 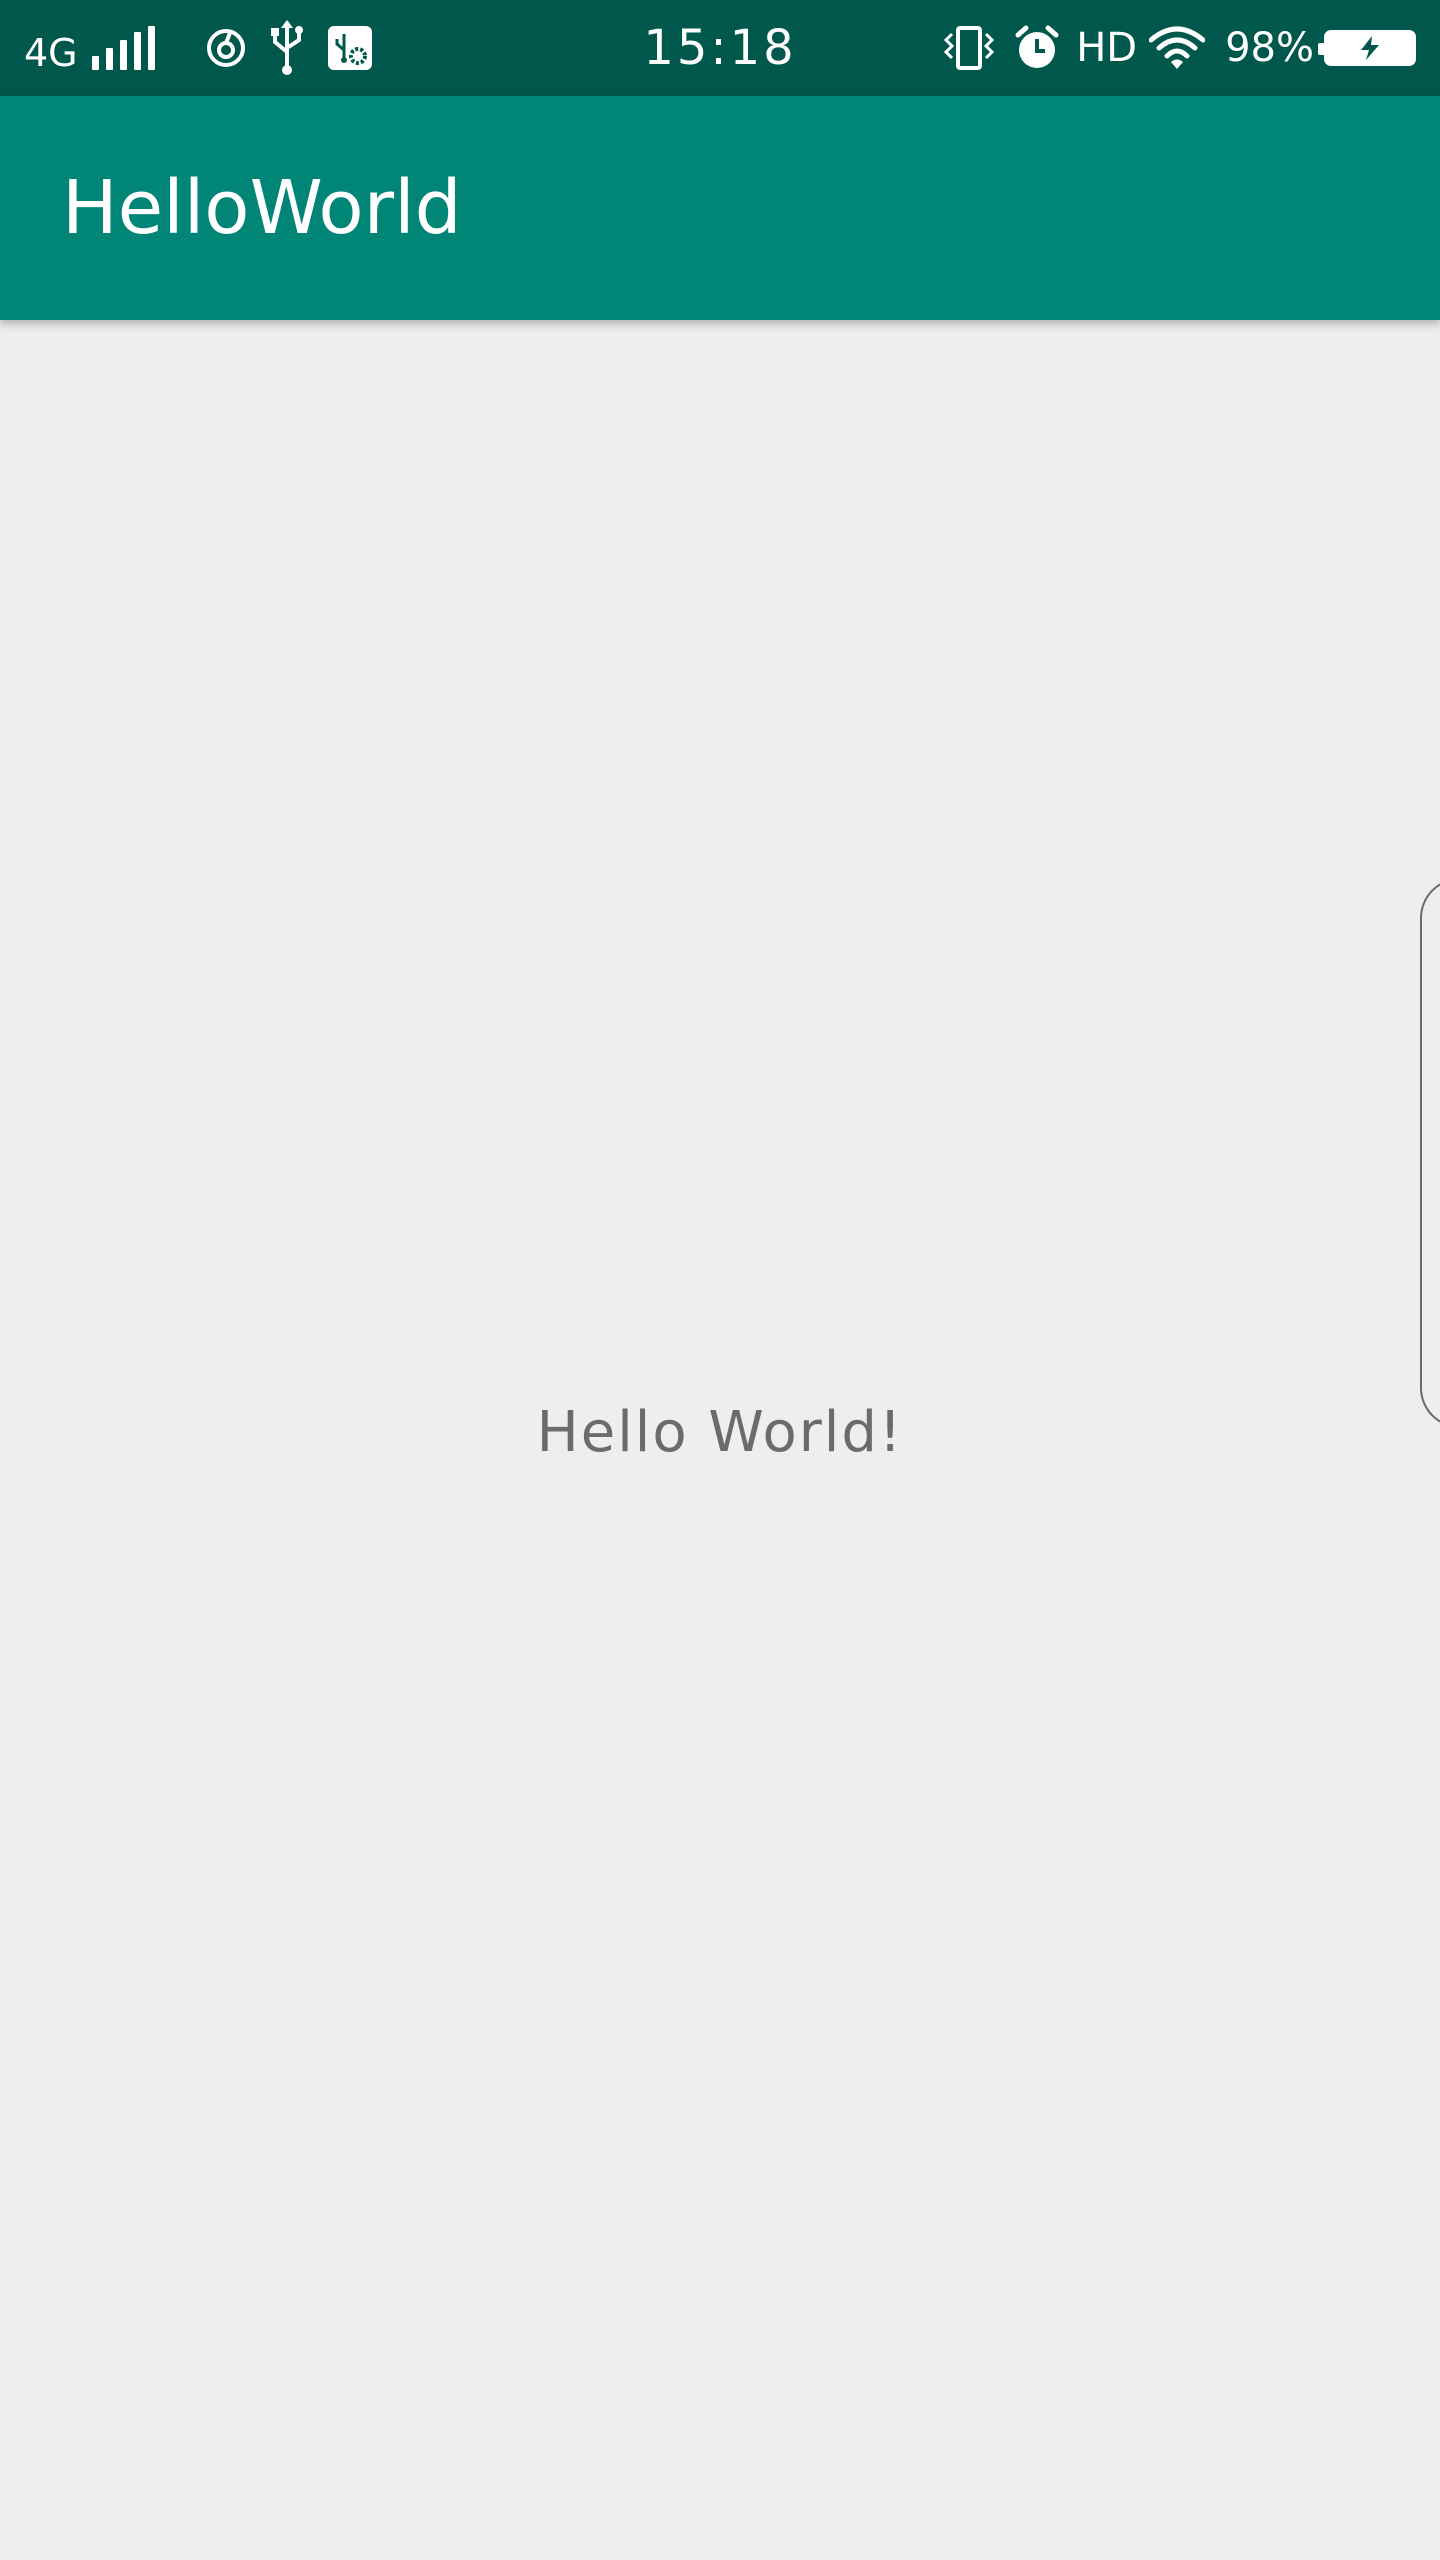 What do you see at coordinates (349, 48) in the screenshot?
I see `usb-debug-icon` at bounding box center [349, 48].